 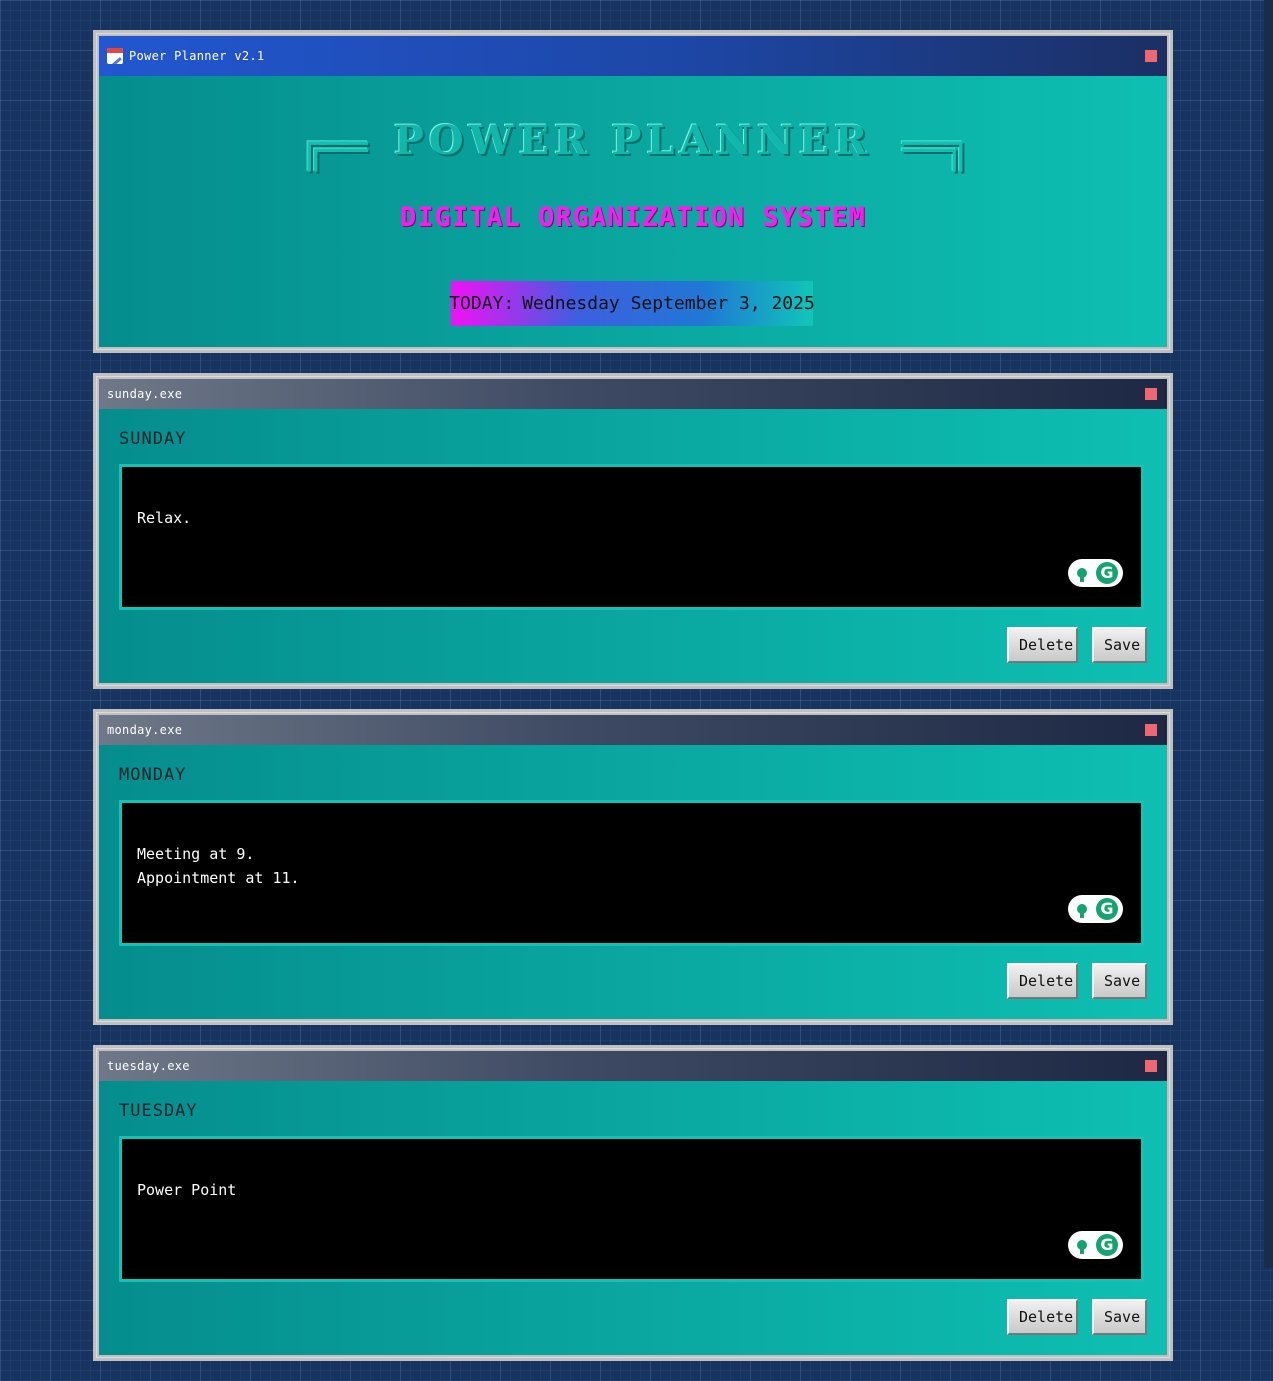 I want to click on day-notes-text: Relax., so click(x=164, y=518).